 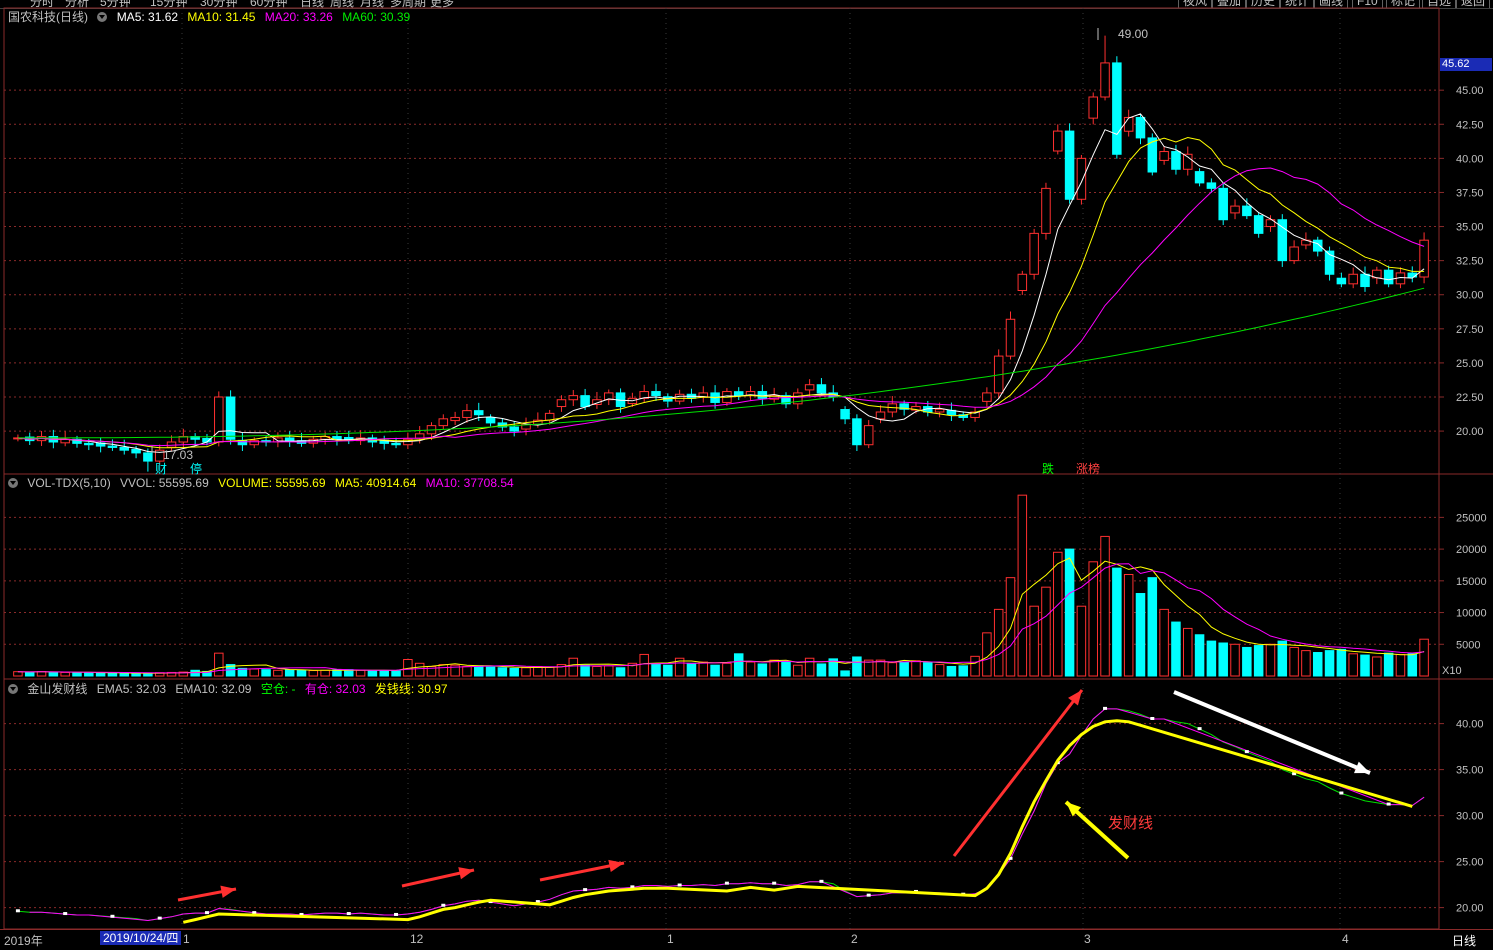 What do you see at coordinates (272, 483) in the screenshot?
I see `volume-label: VOLUME: 55595.69` at bounding box center [272, 483].